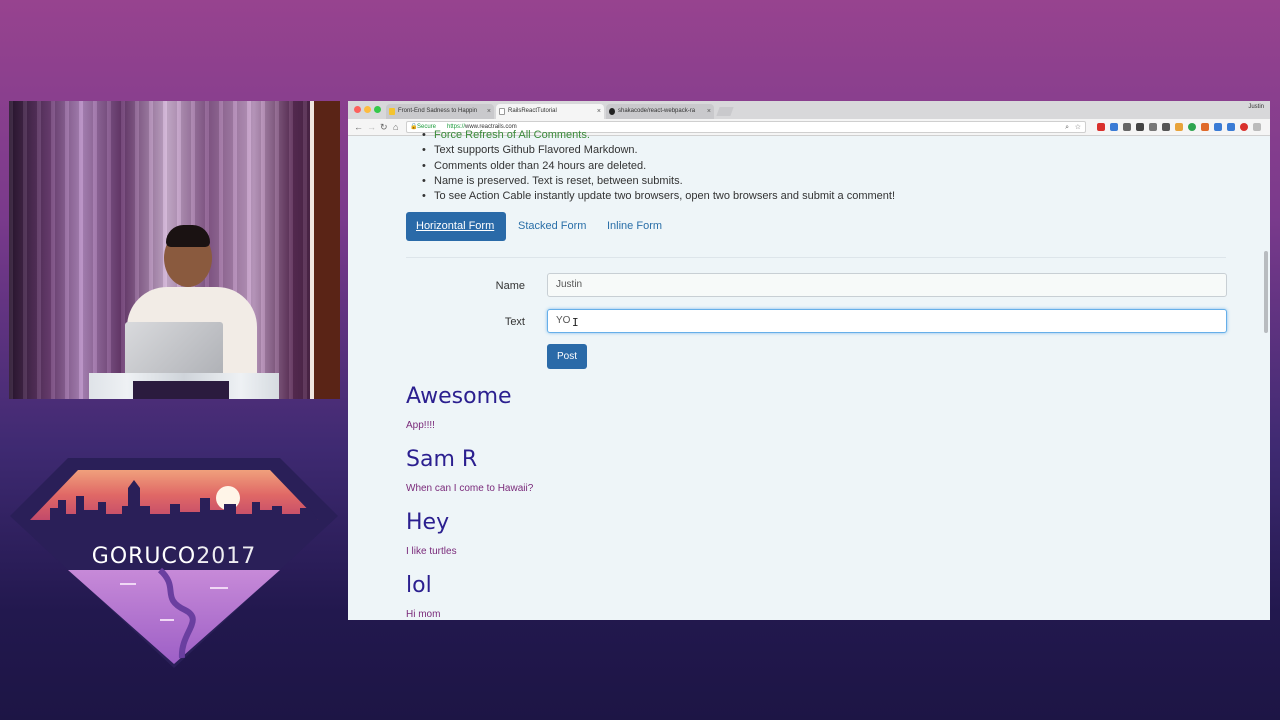 The height and width of the screenshot is (720, 1280). What do you see at coordinates (367, 109) in the screenshot?
I see `minimize-window-button` at bounding box center [367, 109].